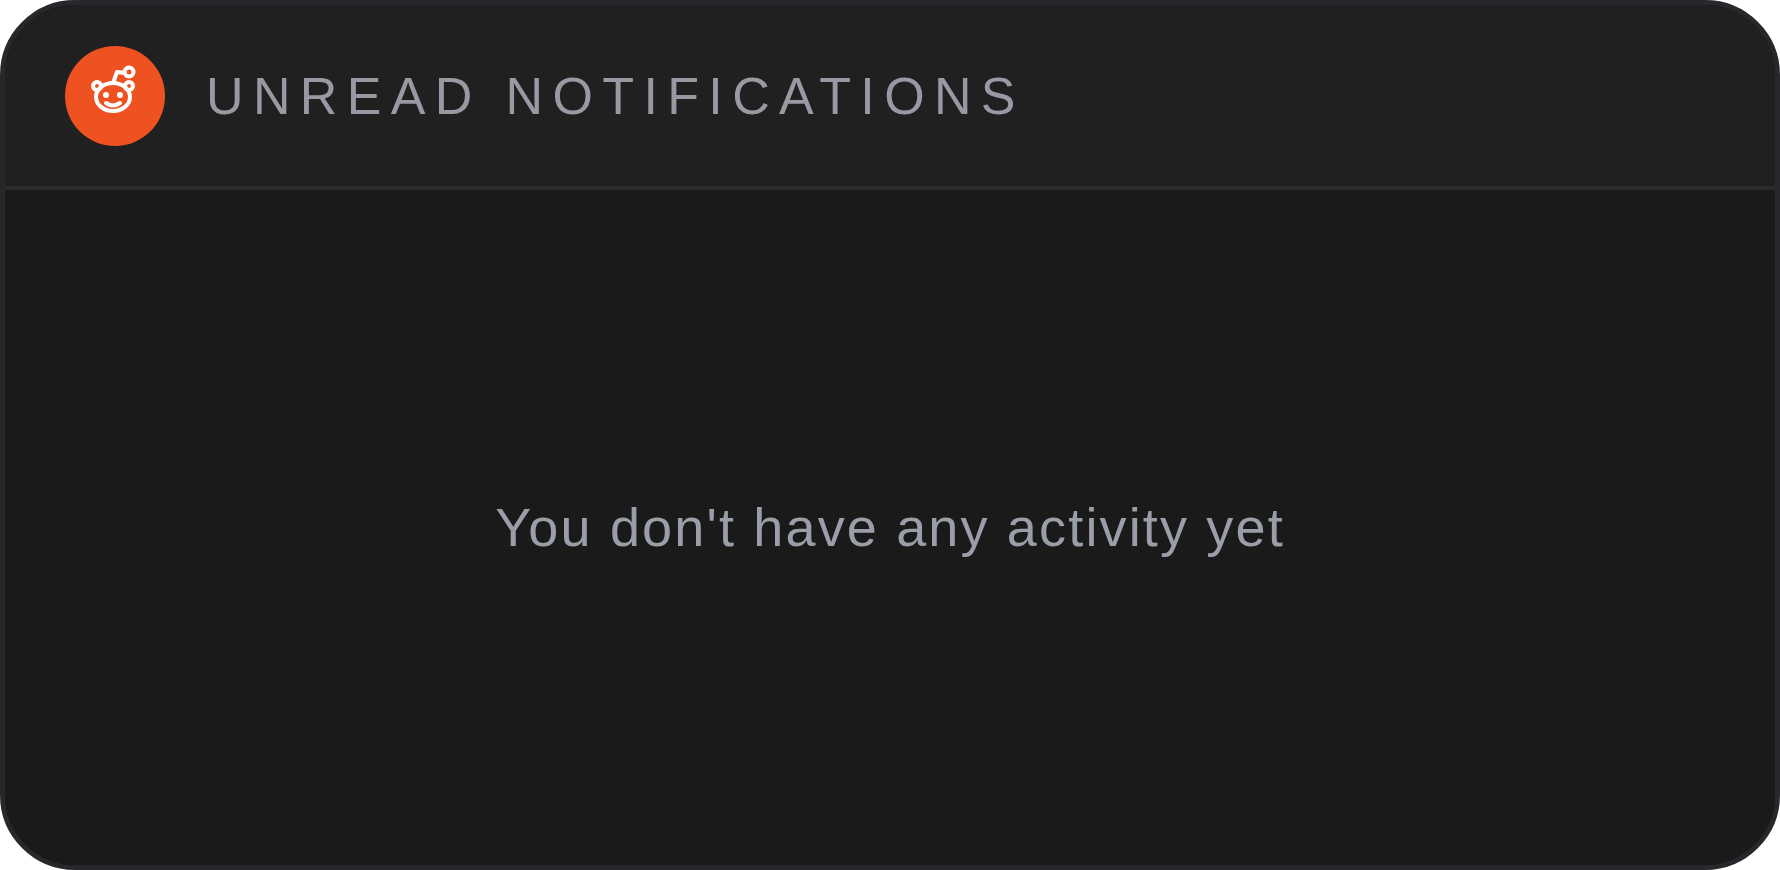  What do you see at coordinates (615, 95) in the screenshot?
I see `panel-title: UNREAD NOTIFICATIONS` at bounding box center [615, 95].